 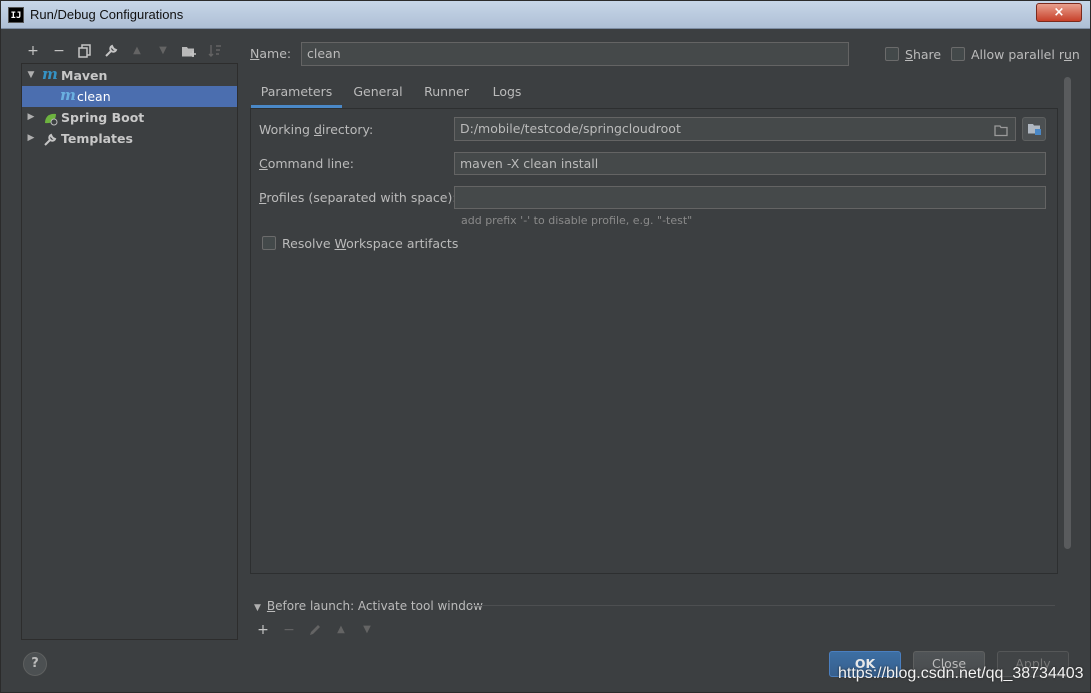 What do you see at coordinates (735, 129) in the screenshot?
I see `working-directory-field: D:/mobile/testcode/springcloudroot` at bounding box center [735, 129].